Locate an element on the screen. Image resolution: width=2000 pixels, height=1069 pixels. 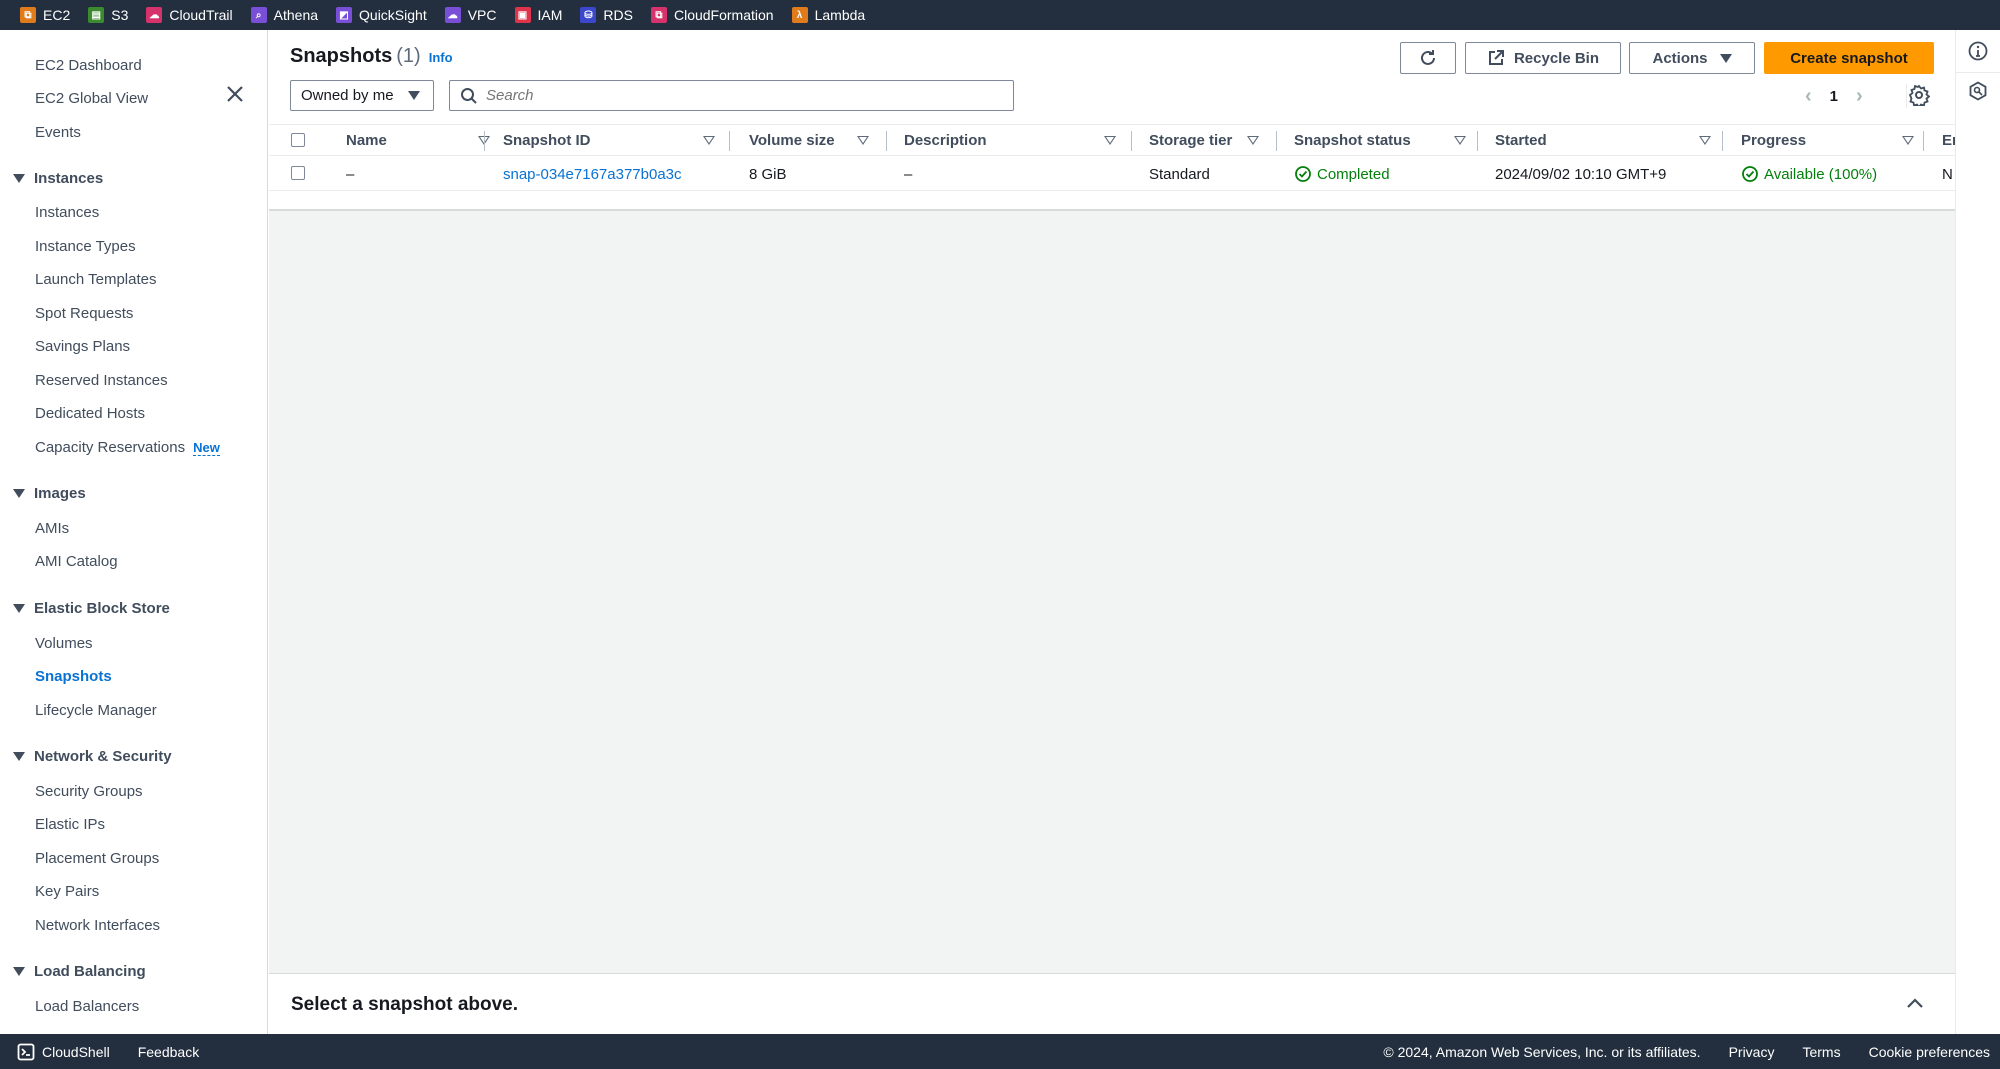
column-header-started: Started is located at coordinates (1605, 140).